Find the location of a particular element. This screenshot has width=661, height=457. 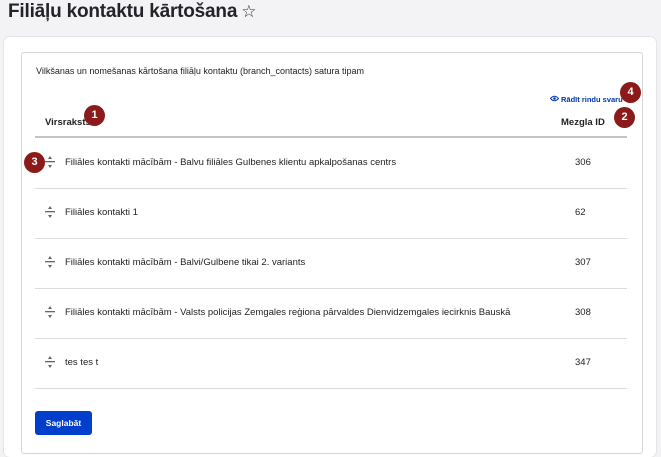

table-row: tes tes t 347 is located at coordinates (331, 363).